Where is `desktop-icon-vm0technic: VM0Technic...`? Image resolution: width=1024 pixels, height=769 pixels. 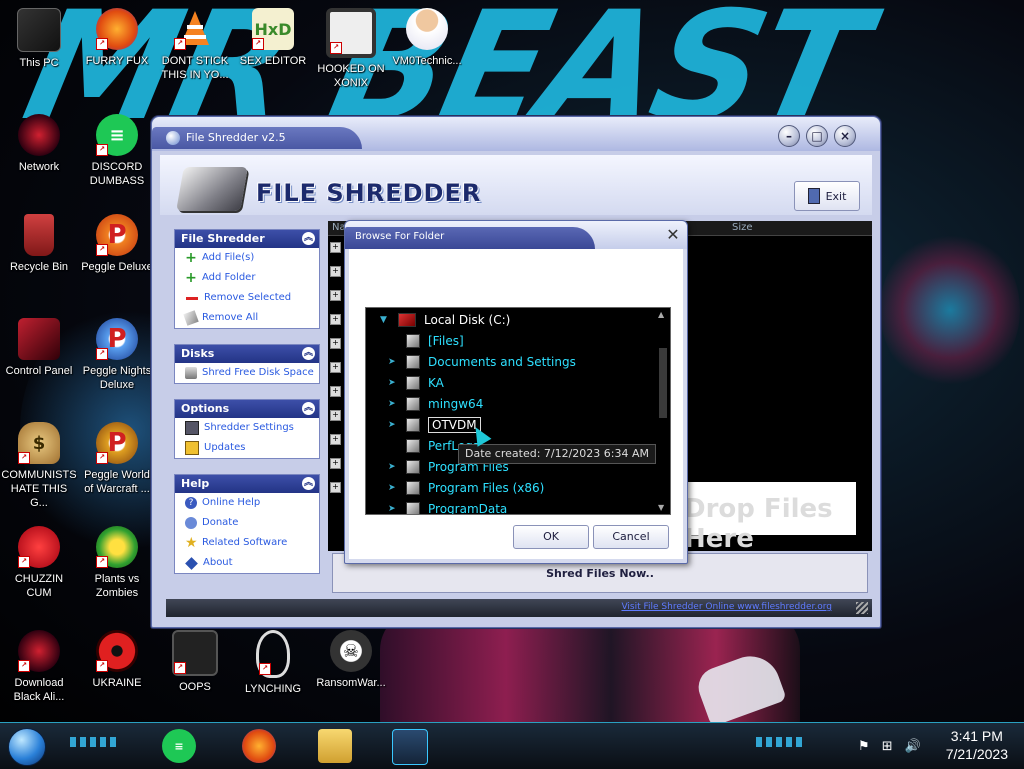
desktop-icon-vm0technic: VM0Technic... is located at coordinates (427, 38).